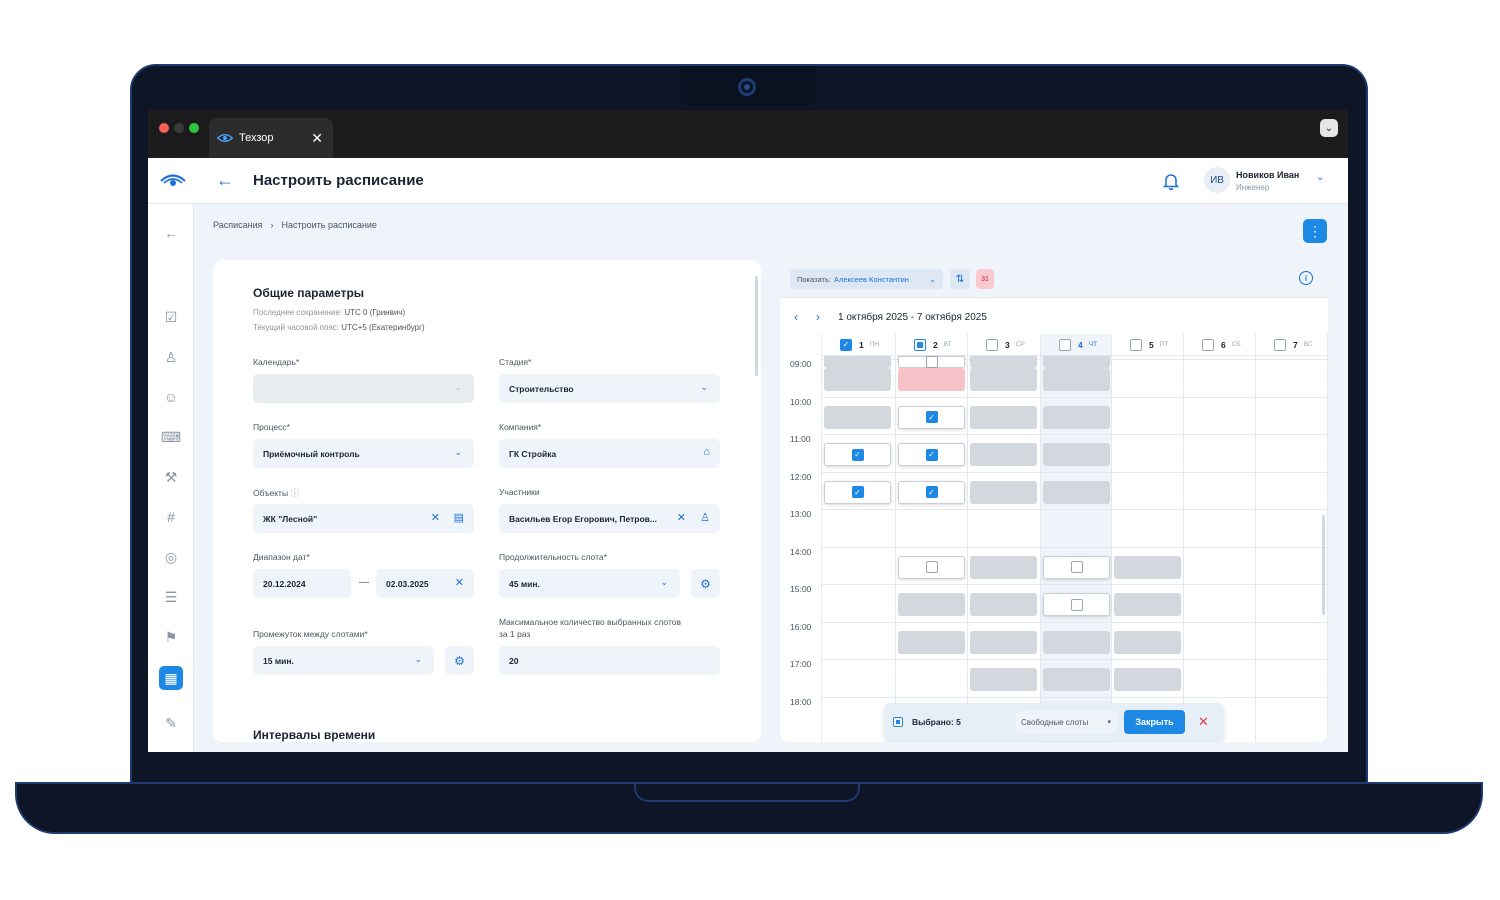  What do you see at coordinates (171, 437) in the screenshot?
I see `paint-roller-icon: ⌨` at bounding box center [171, 437].